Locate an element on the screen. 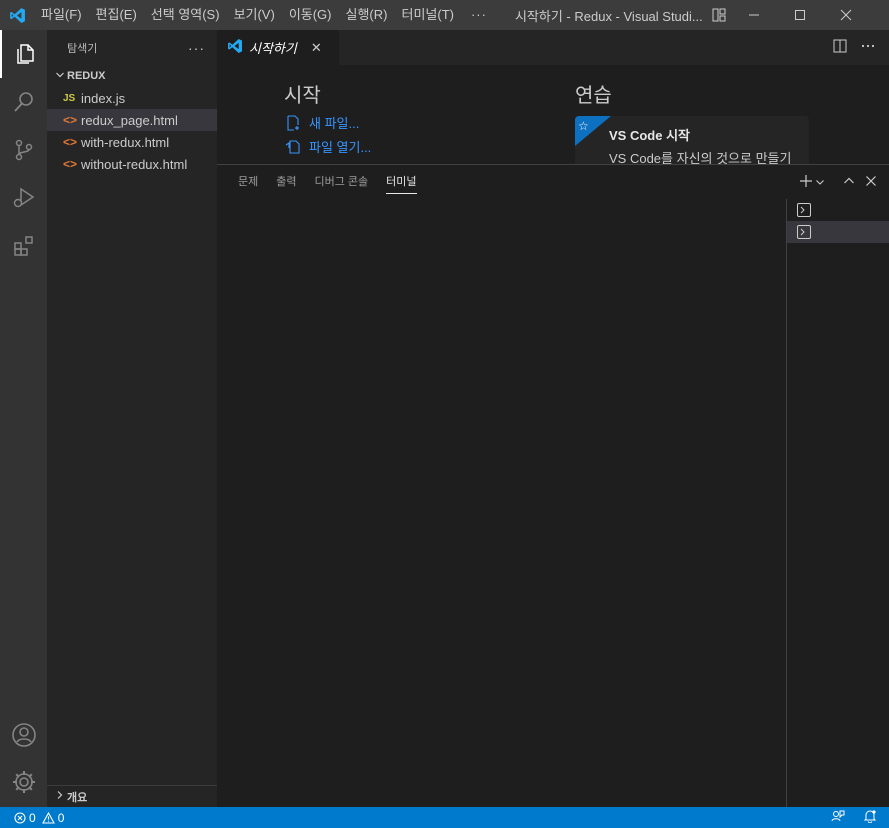 The height and width of the screenshot is (828, 889). problems-status: 0 0 is located at coordinates (32, 818).